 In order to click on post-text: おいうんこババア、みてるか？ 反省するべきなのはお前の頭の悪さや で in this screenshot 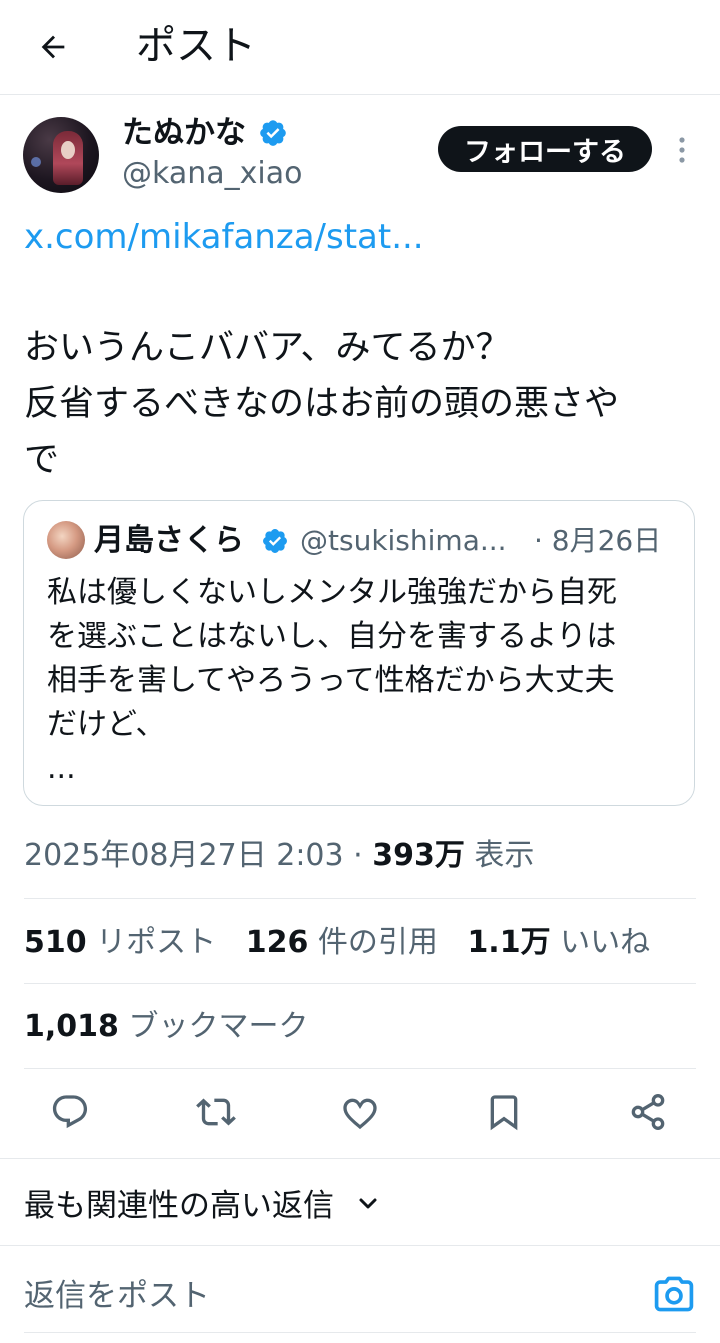, I will do `click(322, 404)`.